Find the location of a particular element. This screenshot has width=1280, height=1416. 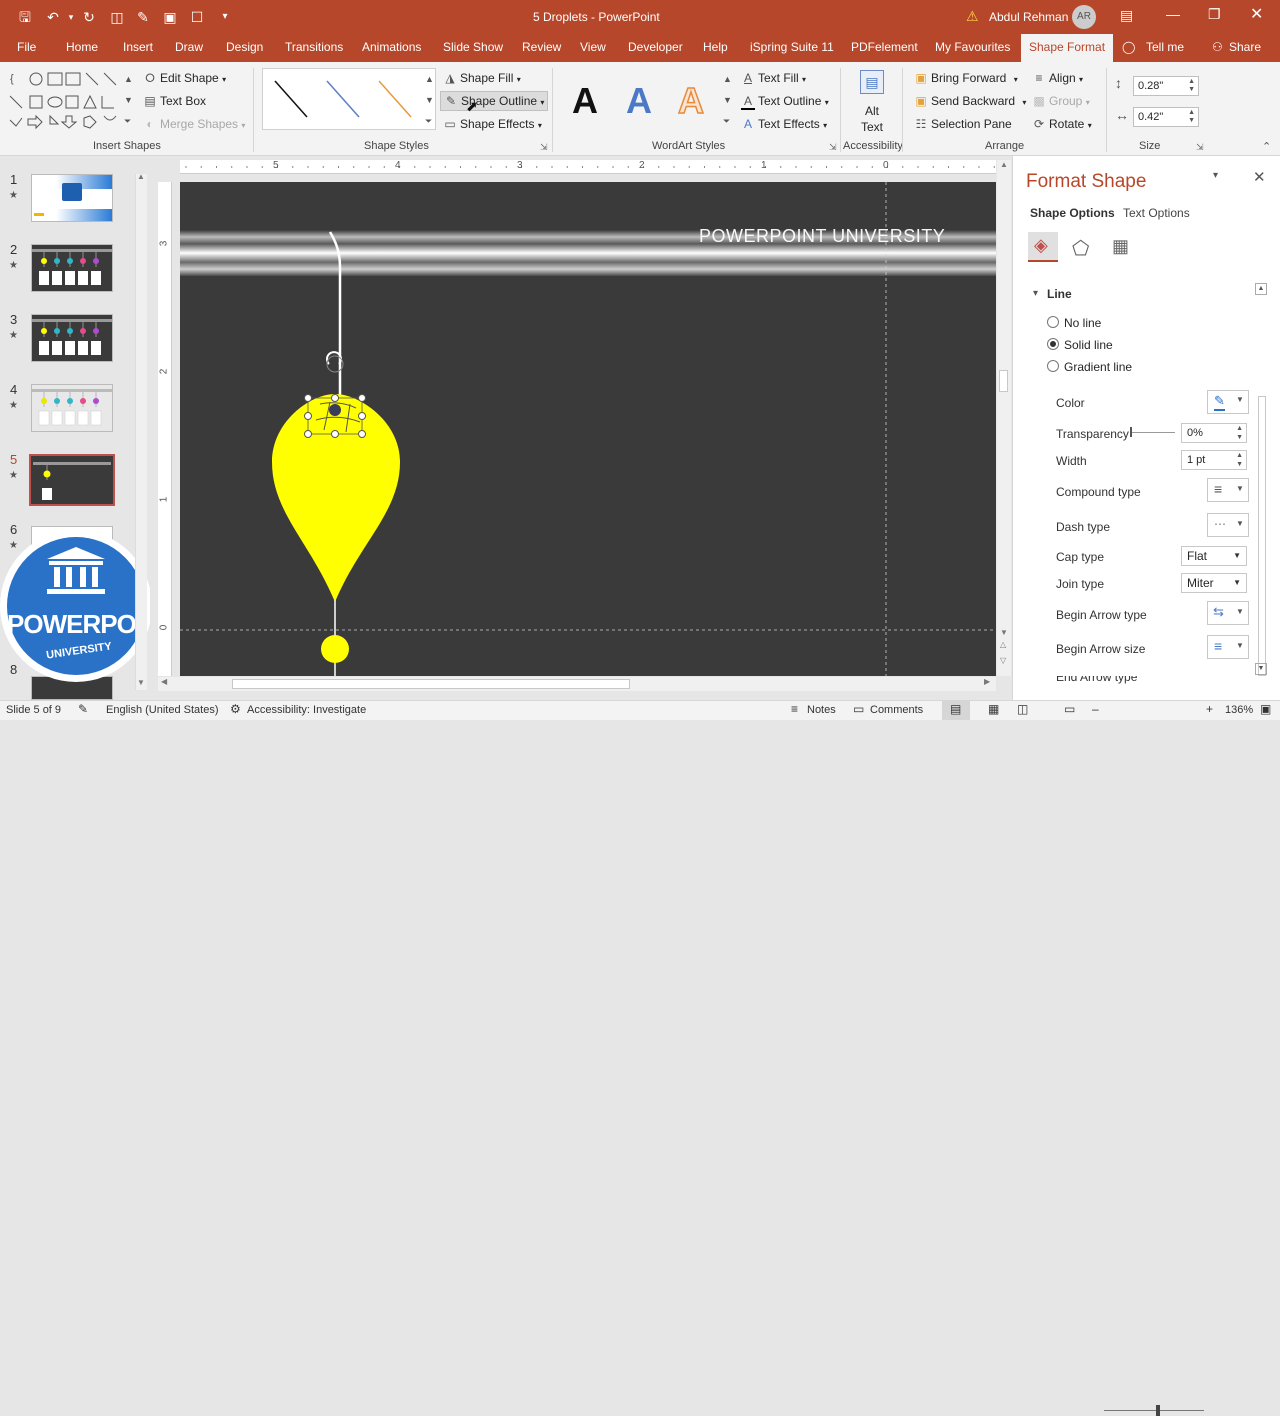

scroll-thumb is located at coordinates (1003, 381).